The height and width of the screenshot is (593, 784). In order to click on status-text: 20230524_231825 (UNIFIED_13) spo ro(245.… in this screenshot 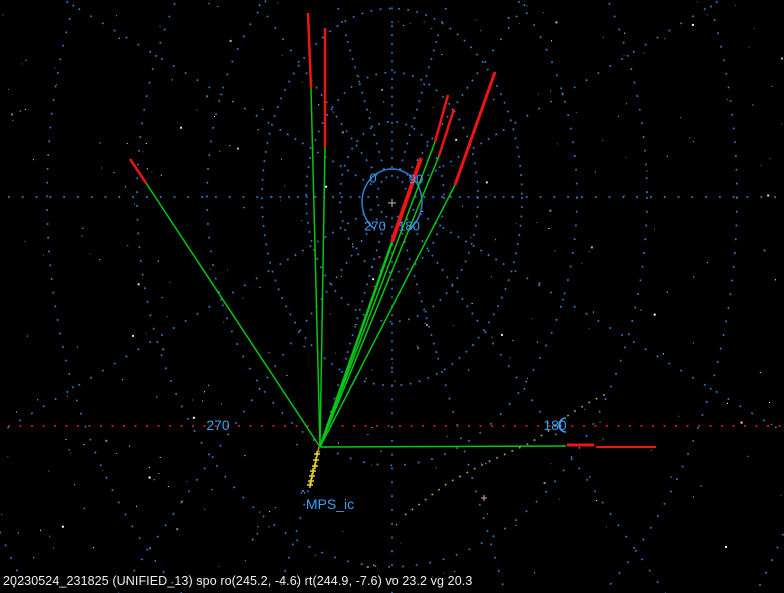, I will do `click(238, 581)`.